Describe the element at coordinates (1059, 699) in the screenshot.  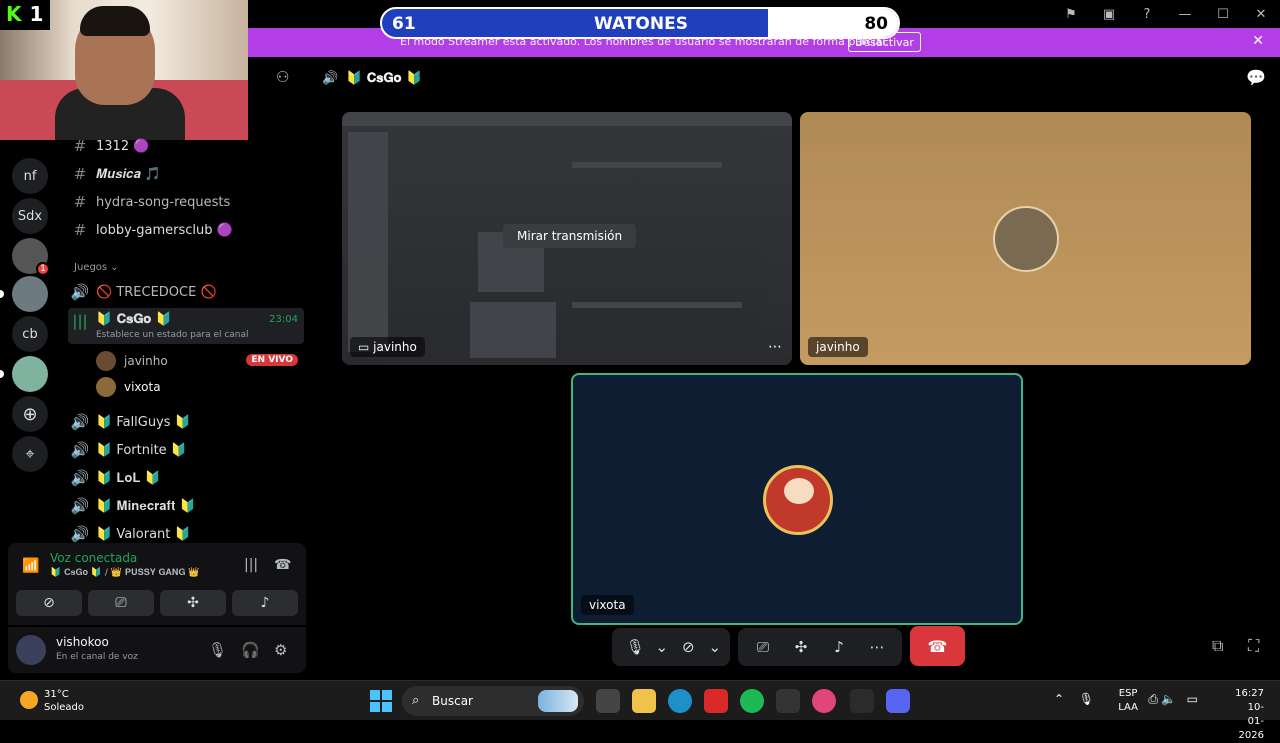
I see `chevron-up-icon: ⌃` at that location.